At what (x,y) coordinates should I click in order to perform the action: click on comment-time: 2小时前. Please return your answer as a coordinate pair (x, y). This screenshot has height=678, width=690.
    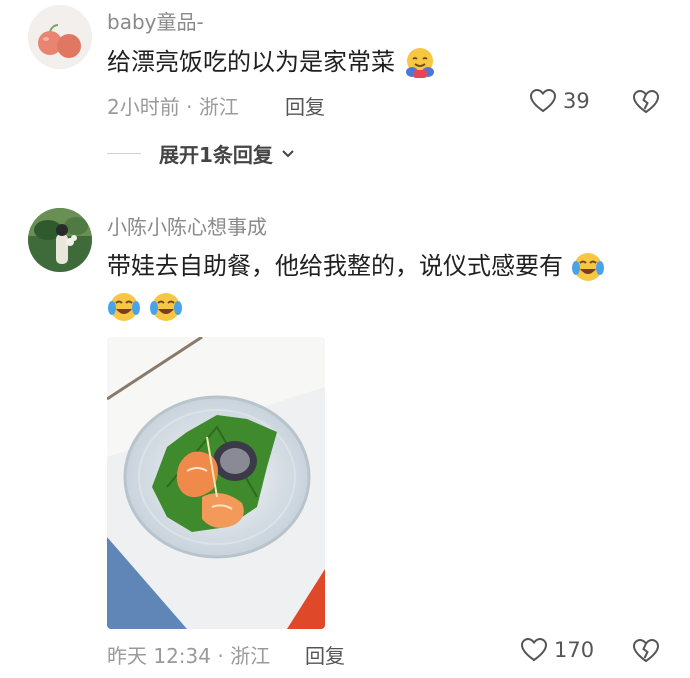
    Looking at the image, I should click on (143, 107).